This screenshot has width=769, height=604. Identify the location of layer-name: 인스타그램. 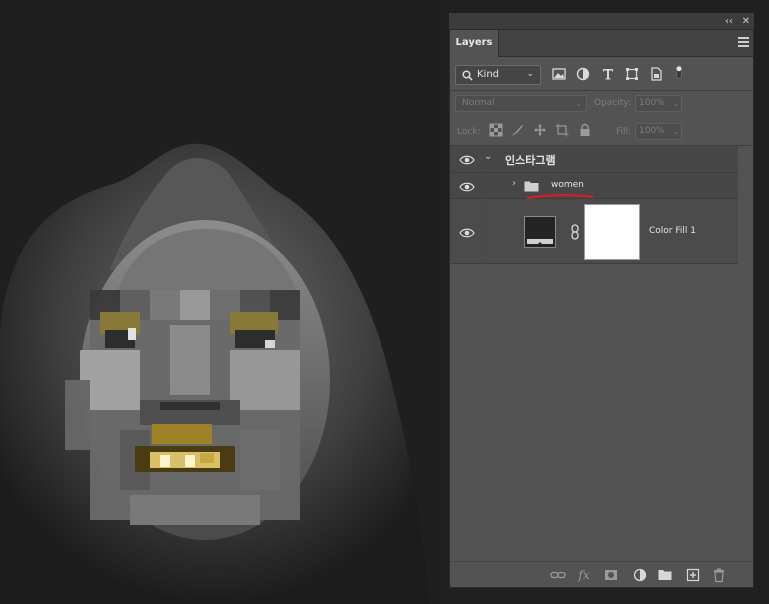
(530, 160).